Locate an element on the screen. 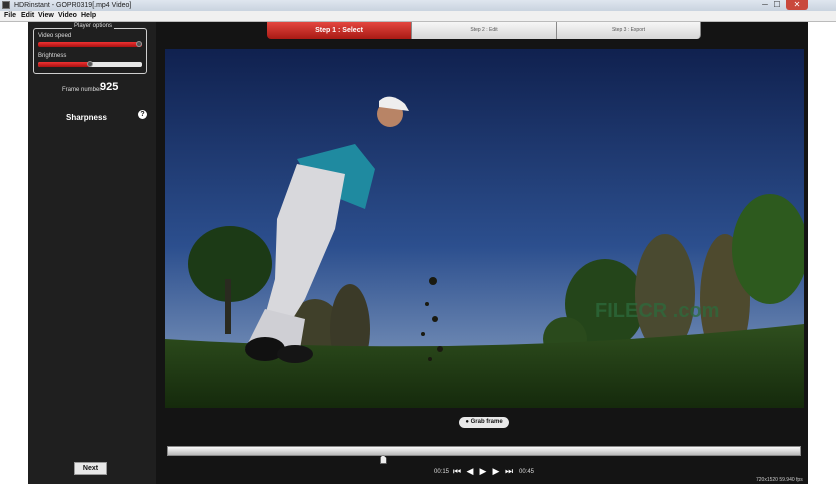  menu-bar: File Edit View Video Help is located at coordinates (418, 16).